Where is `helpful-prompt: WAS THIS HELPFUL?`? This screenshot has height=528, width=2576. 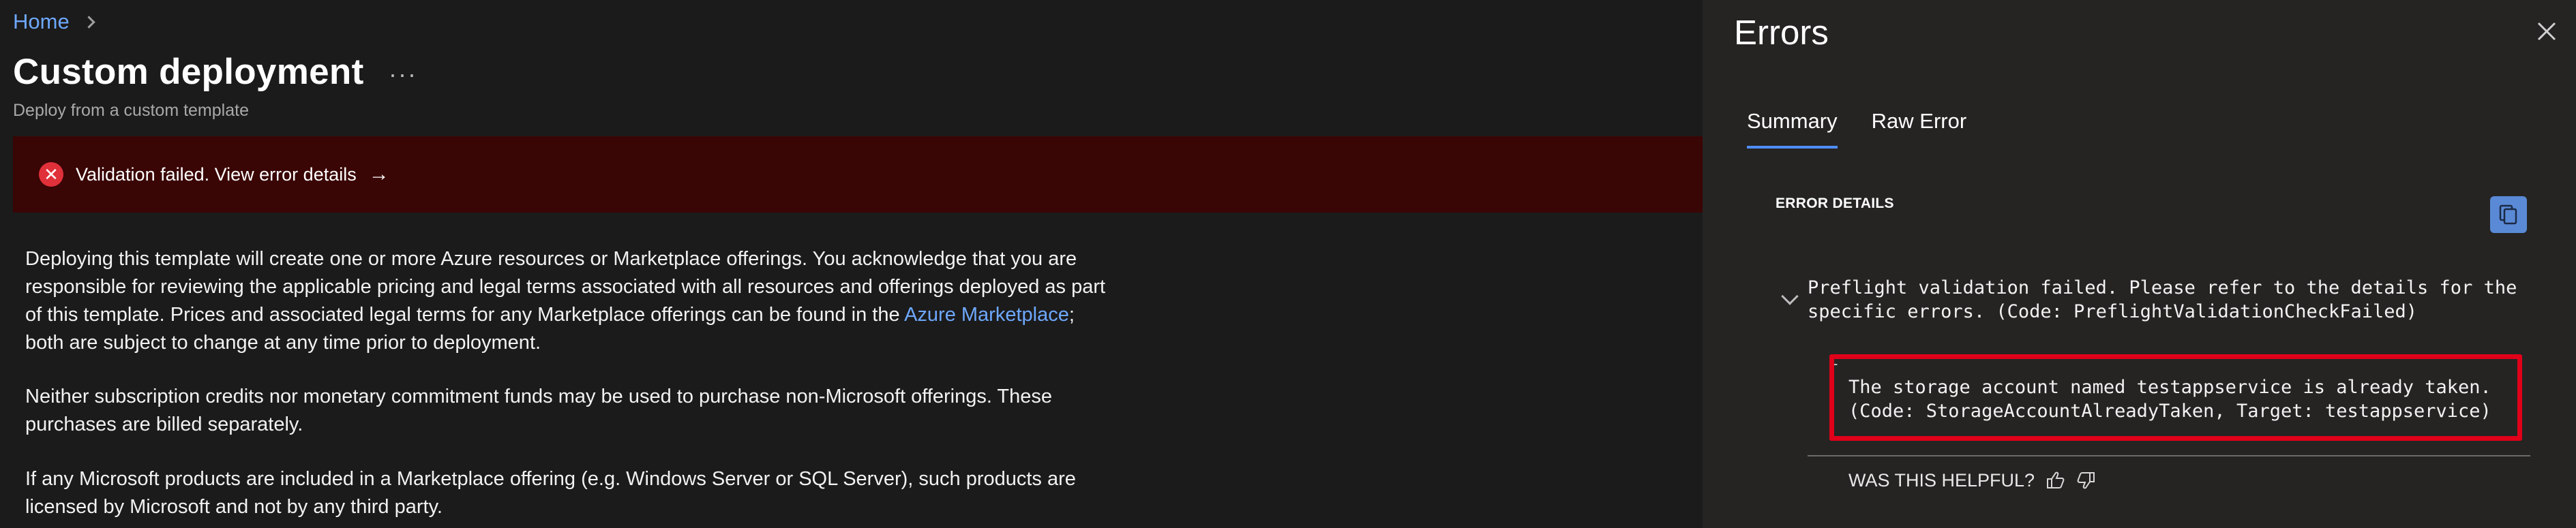 helpful-prompt: WAS THIS HELPFUL? is located at coordinates (1941, 480).